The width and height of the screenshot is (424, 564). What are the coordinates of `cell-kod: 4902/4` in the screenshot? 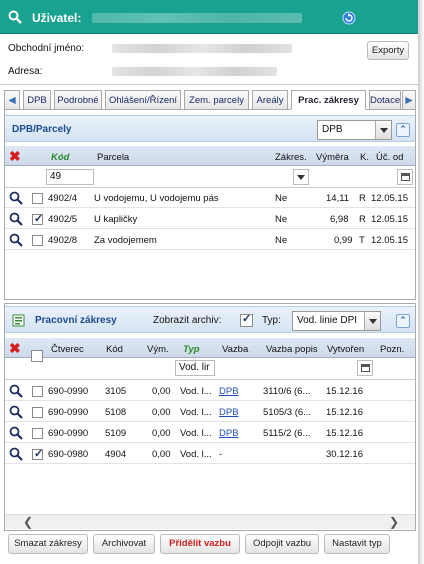 It's located at (63, 198).